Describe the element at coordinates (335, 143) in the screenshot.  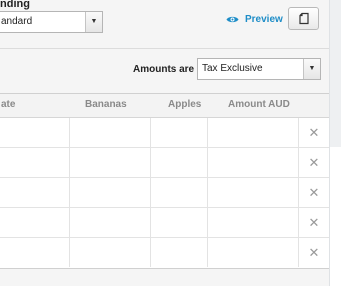
I see `panel-edge` at that location.